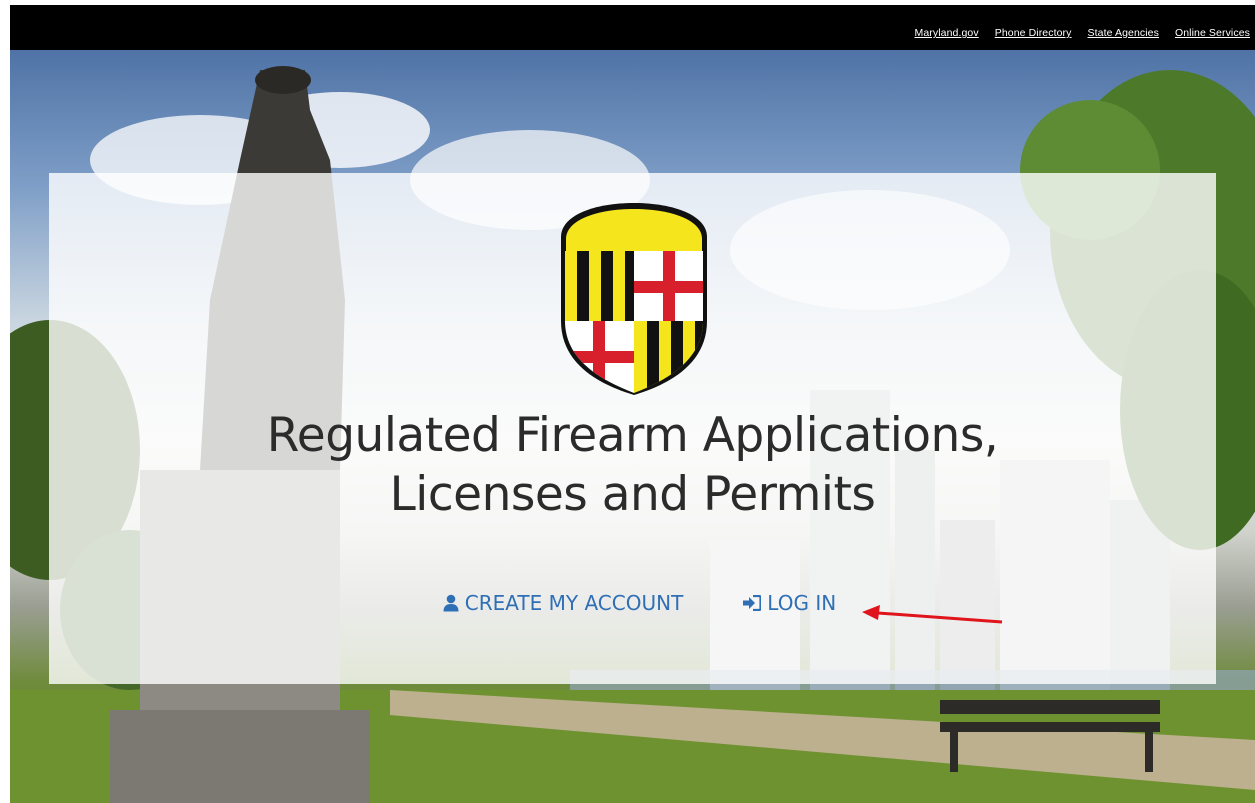 The image size is (1255, 803). What do you see at coordinates (451, 603) in the screenshot?
I see `user-icon` at bounding box center [451, 603].